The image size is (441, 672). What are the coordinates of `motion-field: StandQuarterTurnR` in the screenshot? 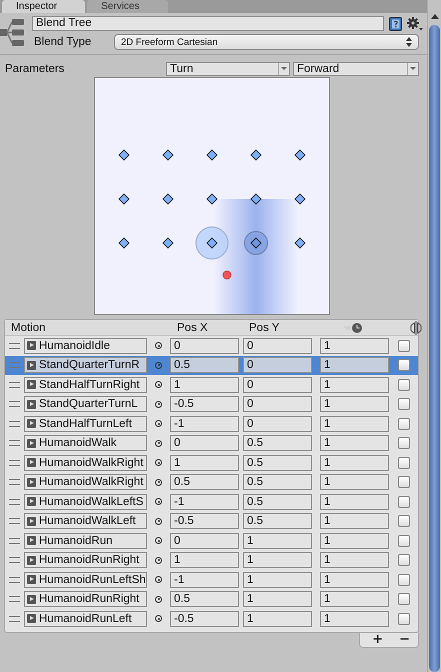 It's located at (85, 365).